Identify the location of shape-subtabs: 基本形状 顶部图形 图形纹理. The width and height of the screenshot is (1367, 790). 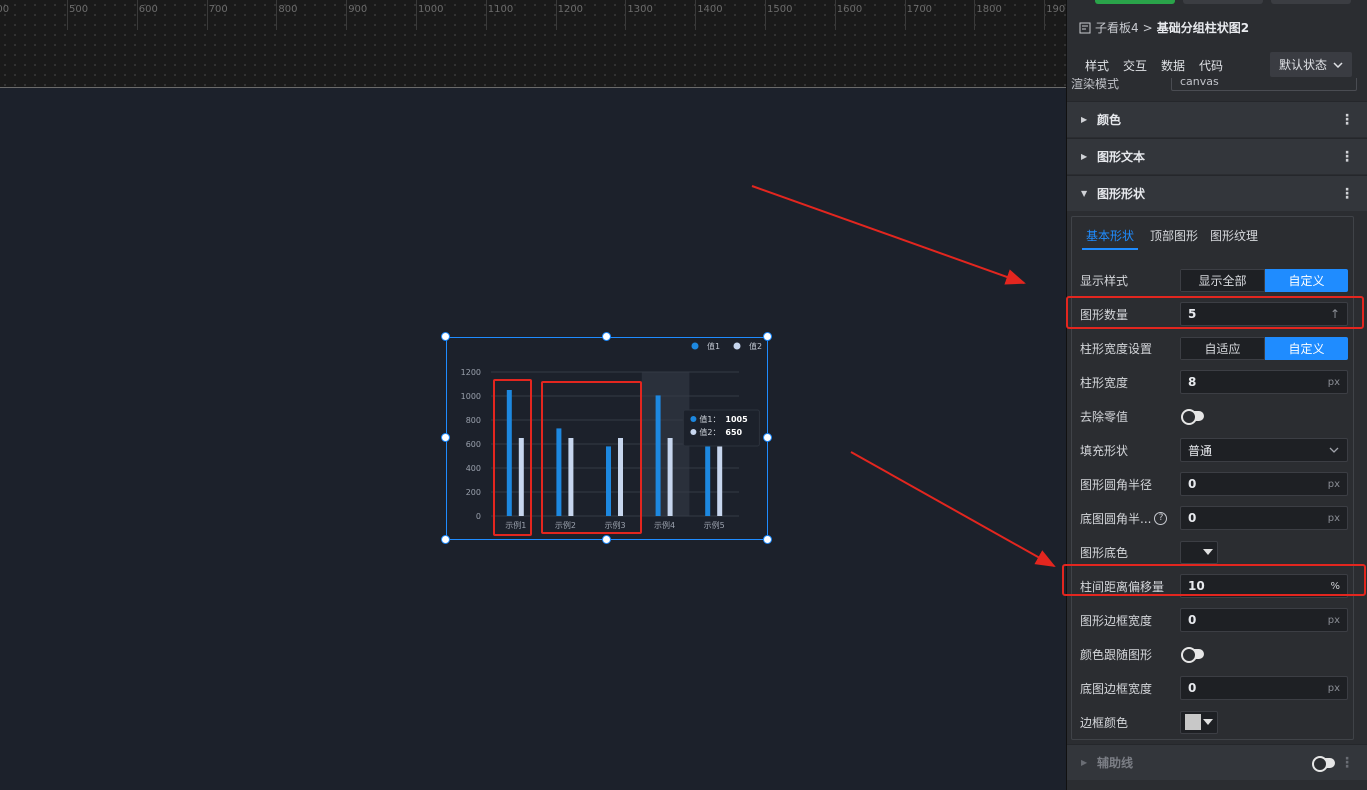
(1170, 238).